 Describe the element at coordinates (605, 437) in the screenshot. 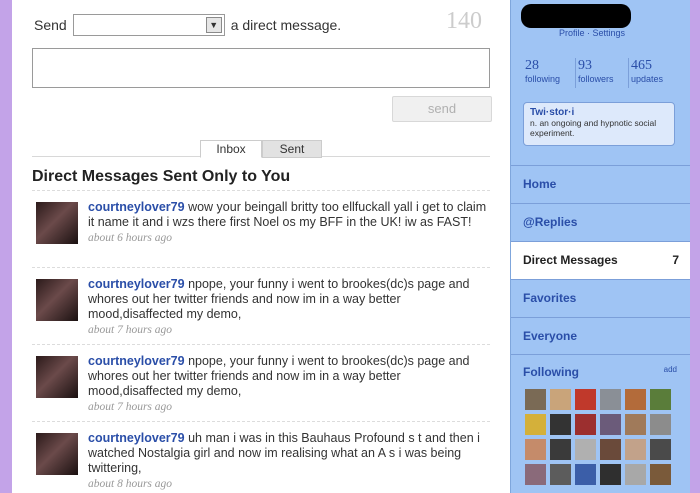

I see `following-grid` at that location.